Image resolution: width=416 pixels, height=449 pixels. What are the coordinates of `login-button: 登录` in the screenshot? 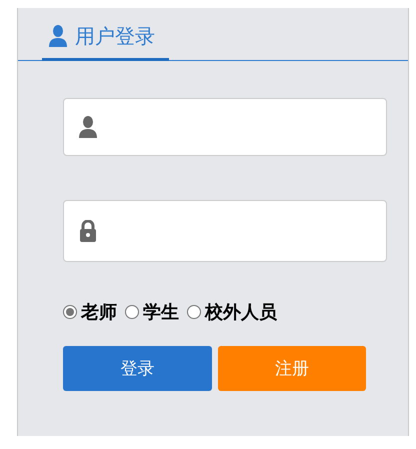 It's located at (137, 368).